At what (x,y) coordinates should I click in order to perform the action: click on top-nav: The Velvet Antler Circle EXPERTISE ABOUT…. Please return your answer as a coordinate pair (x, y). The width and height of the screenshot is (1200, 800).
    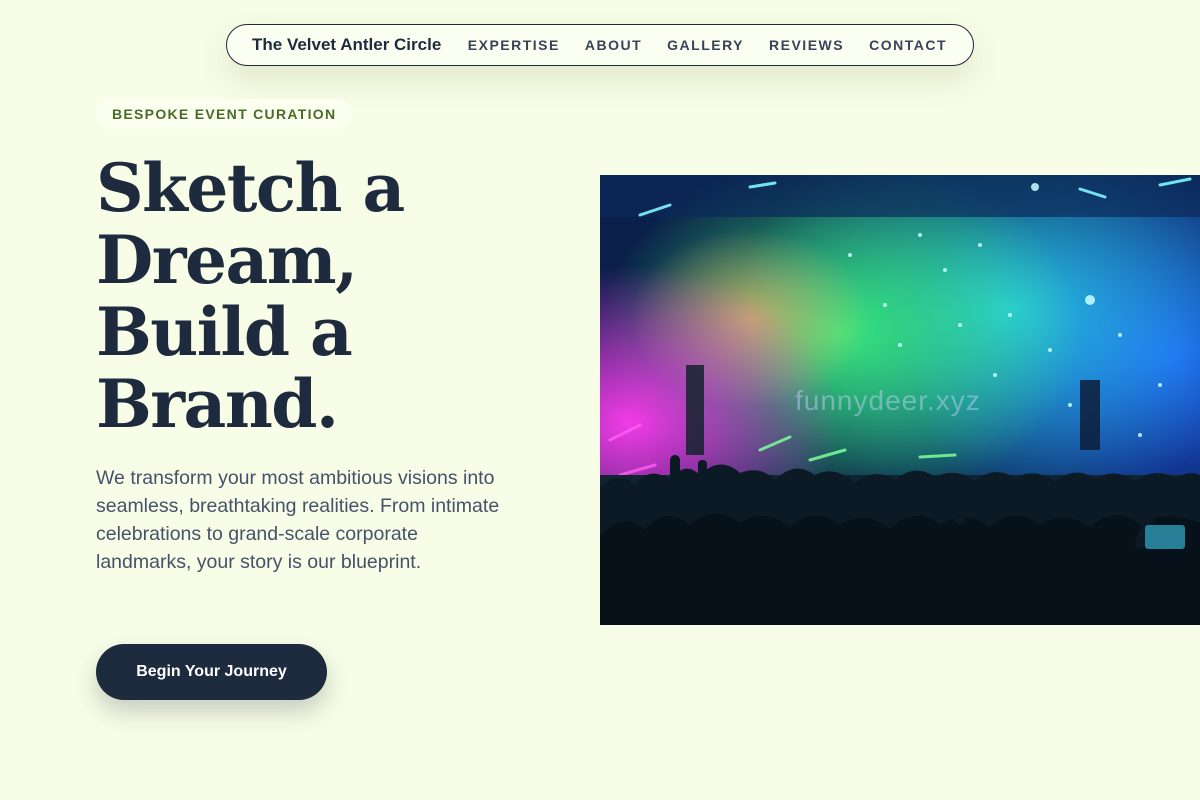
    Looking at the image, I should click on (600, 45).